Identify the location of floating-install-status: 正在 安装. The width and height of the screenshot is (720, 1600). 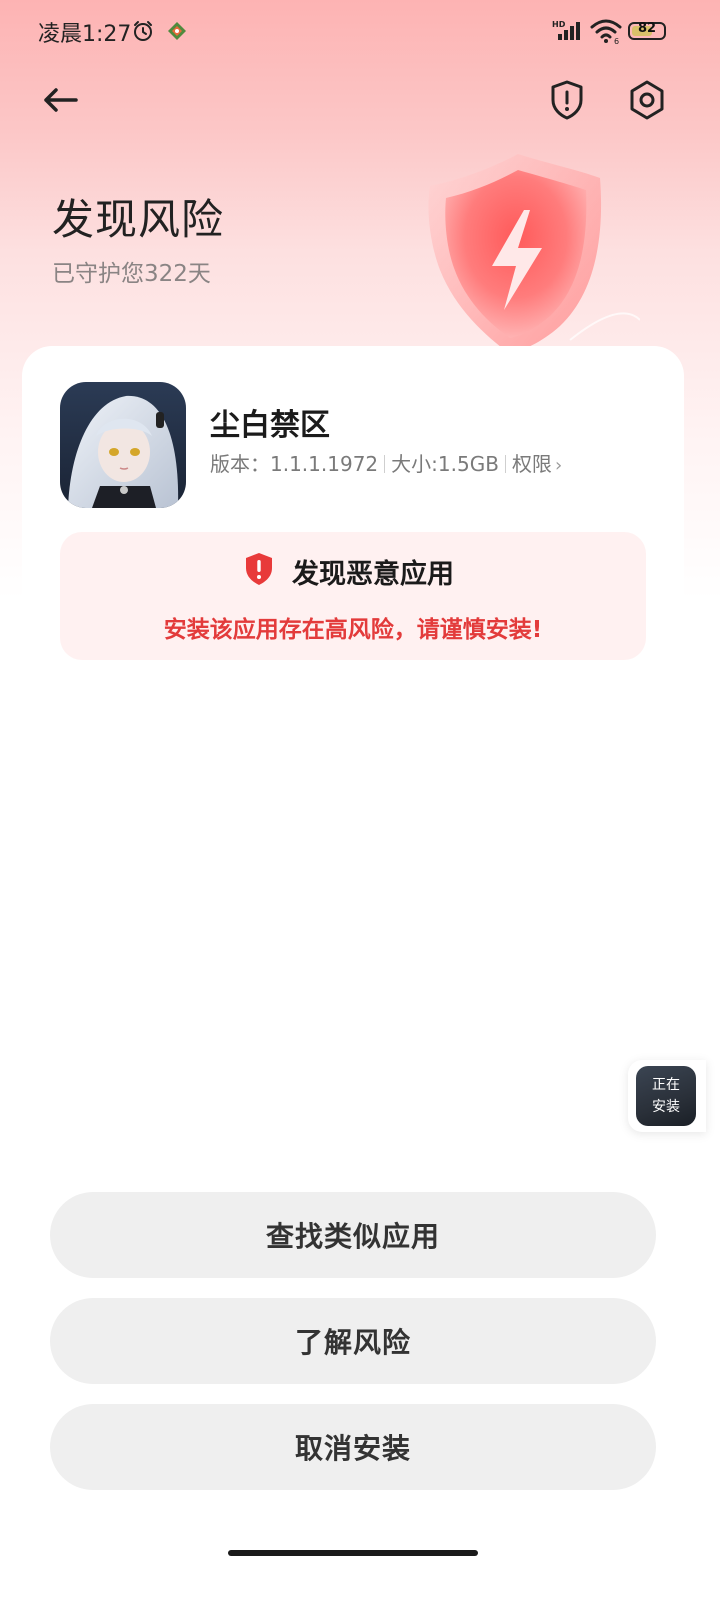
(667, 1096).